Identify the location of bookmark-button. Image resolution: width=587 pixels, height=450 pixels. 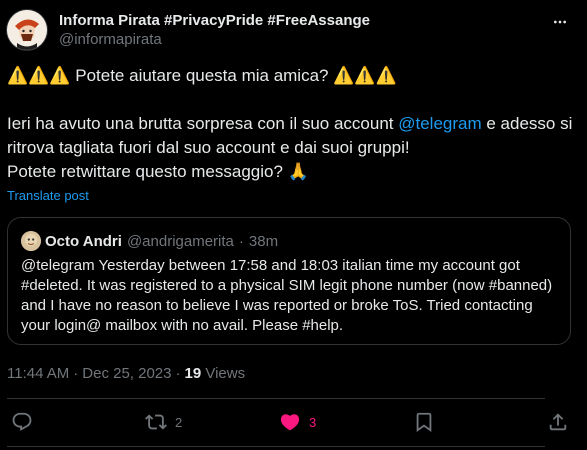
(424, 422).